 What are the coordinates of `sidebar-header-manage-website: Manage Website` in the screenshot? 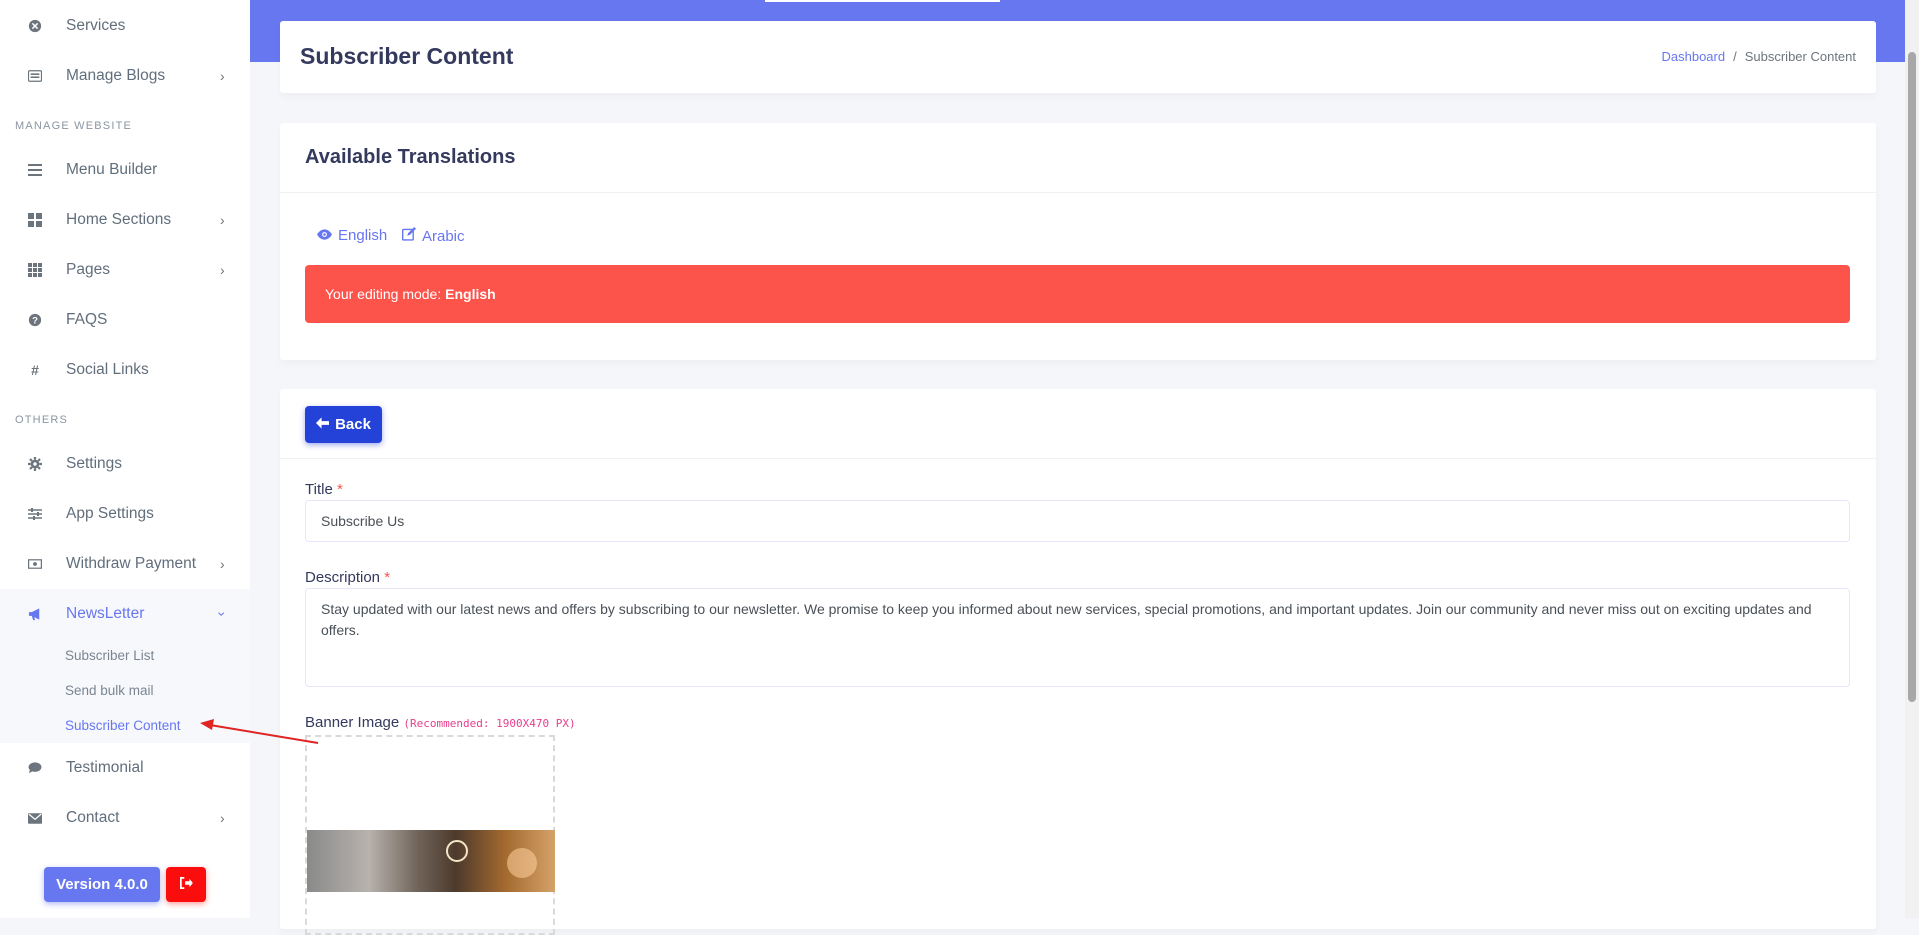 It's located at (74, 126).